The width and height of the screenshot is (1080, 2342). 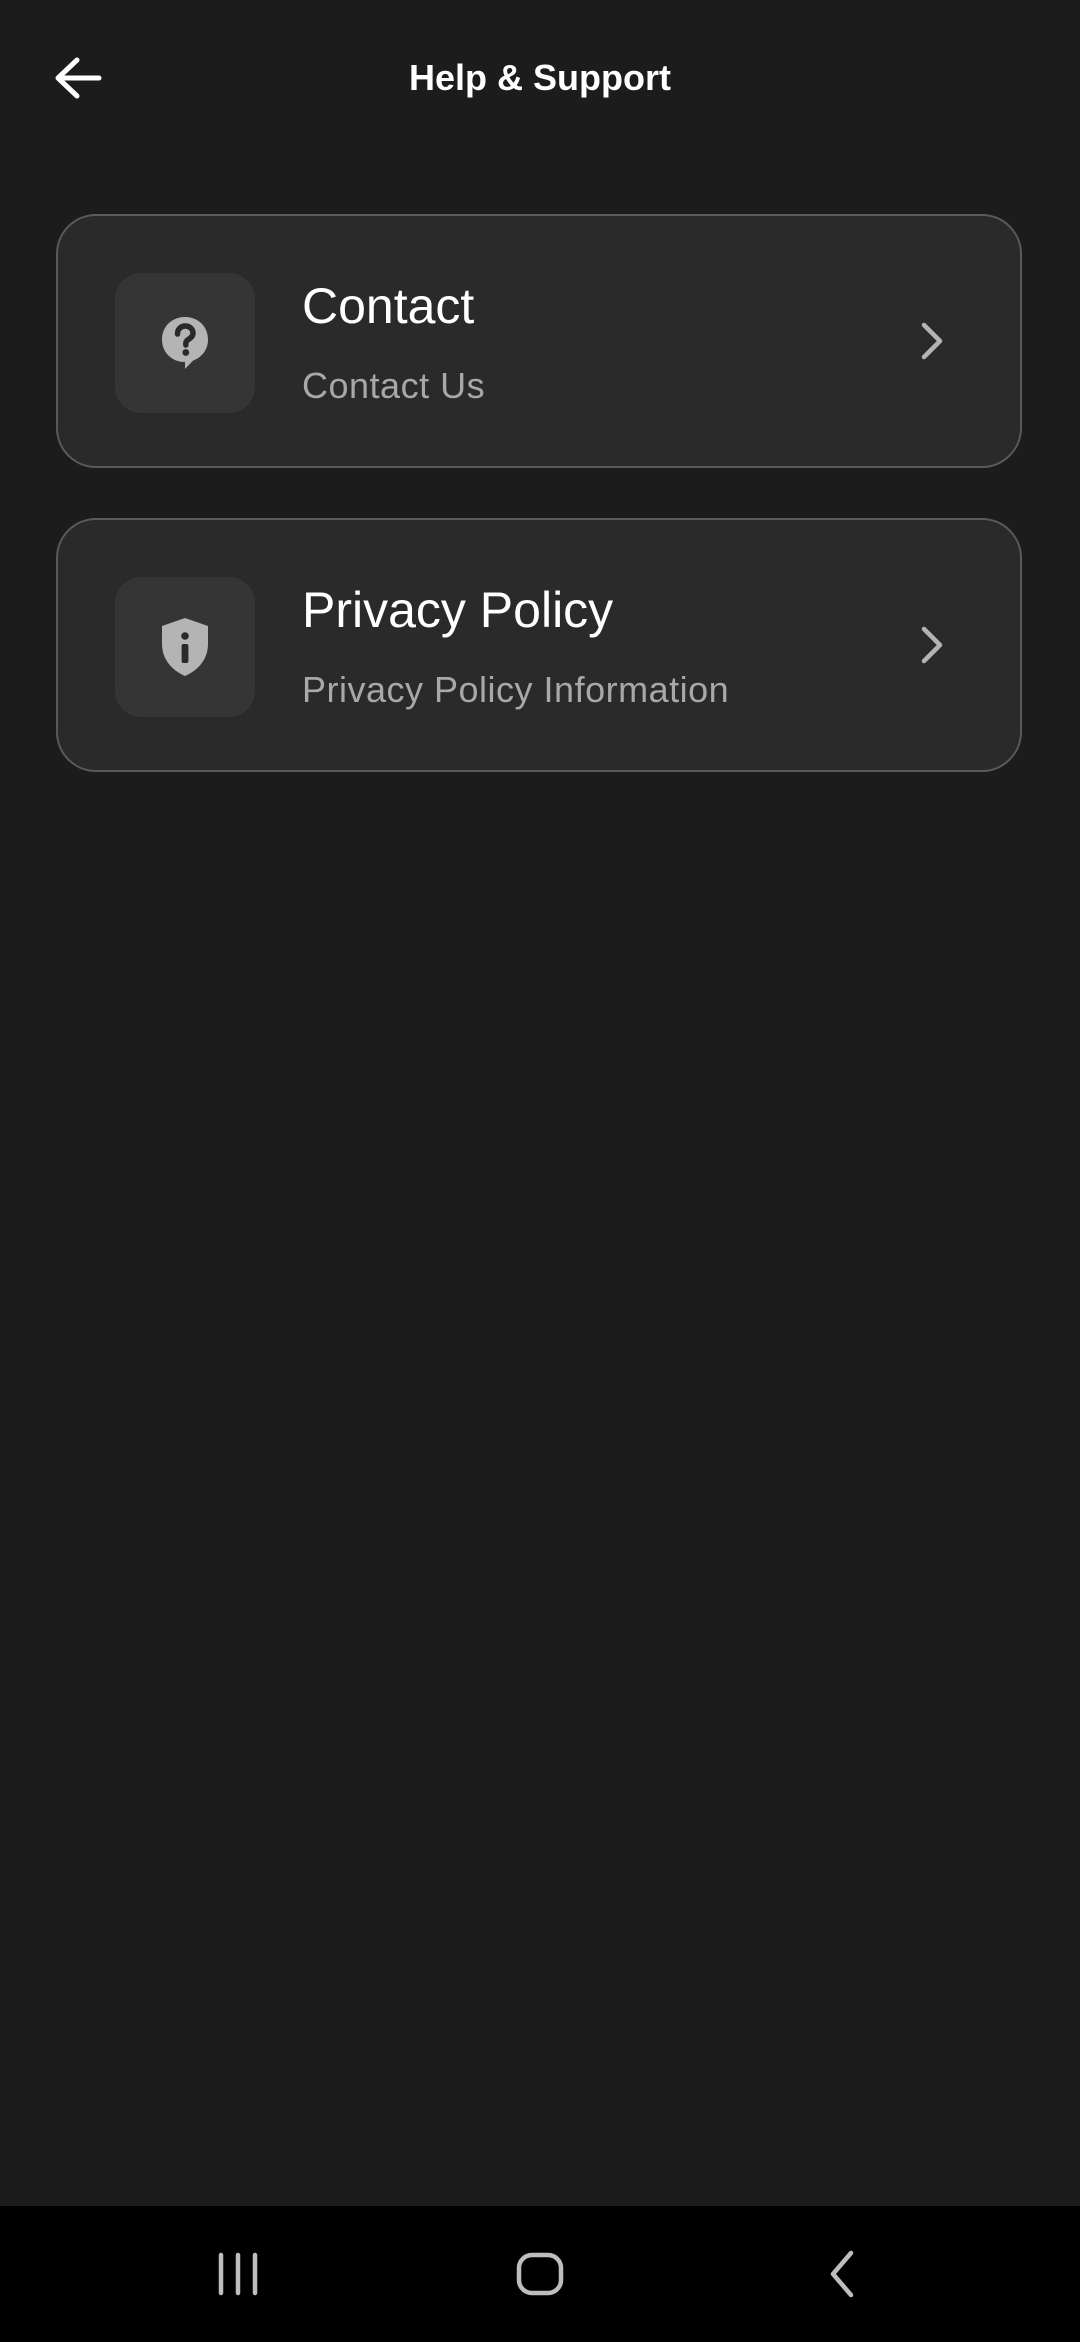 I want to click on privacy-icon-container, so click(x=185, y=647).